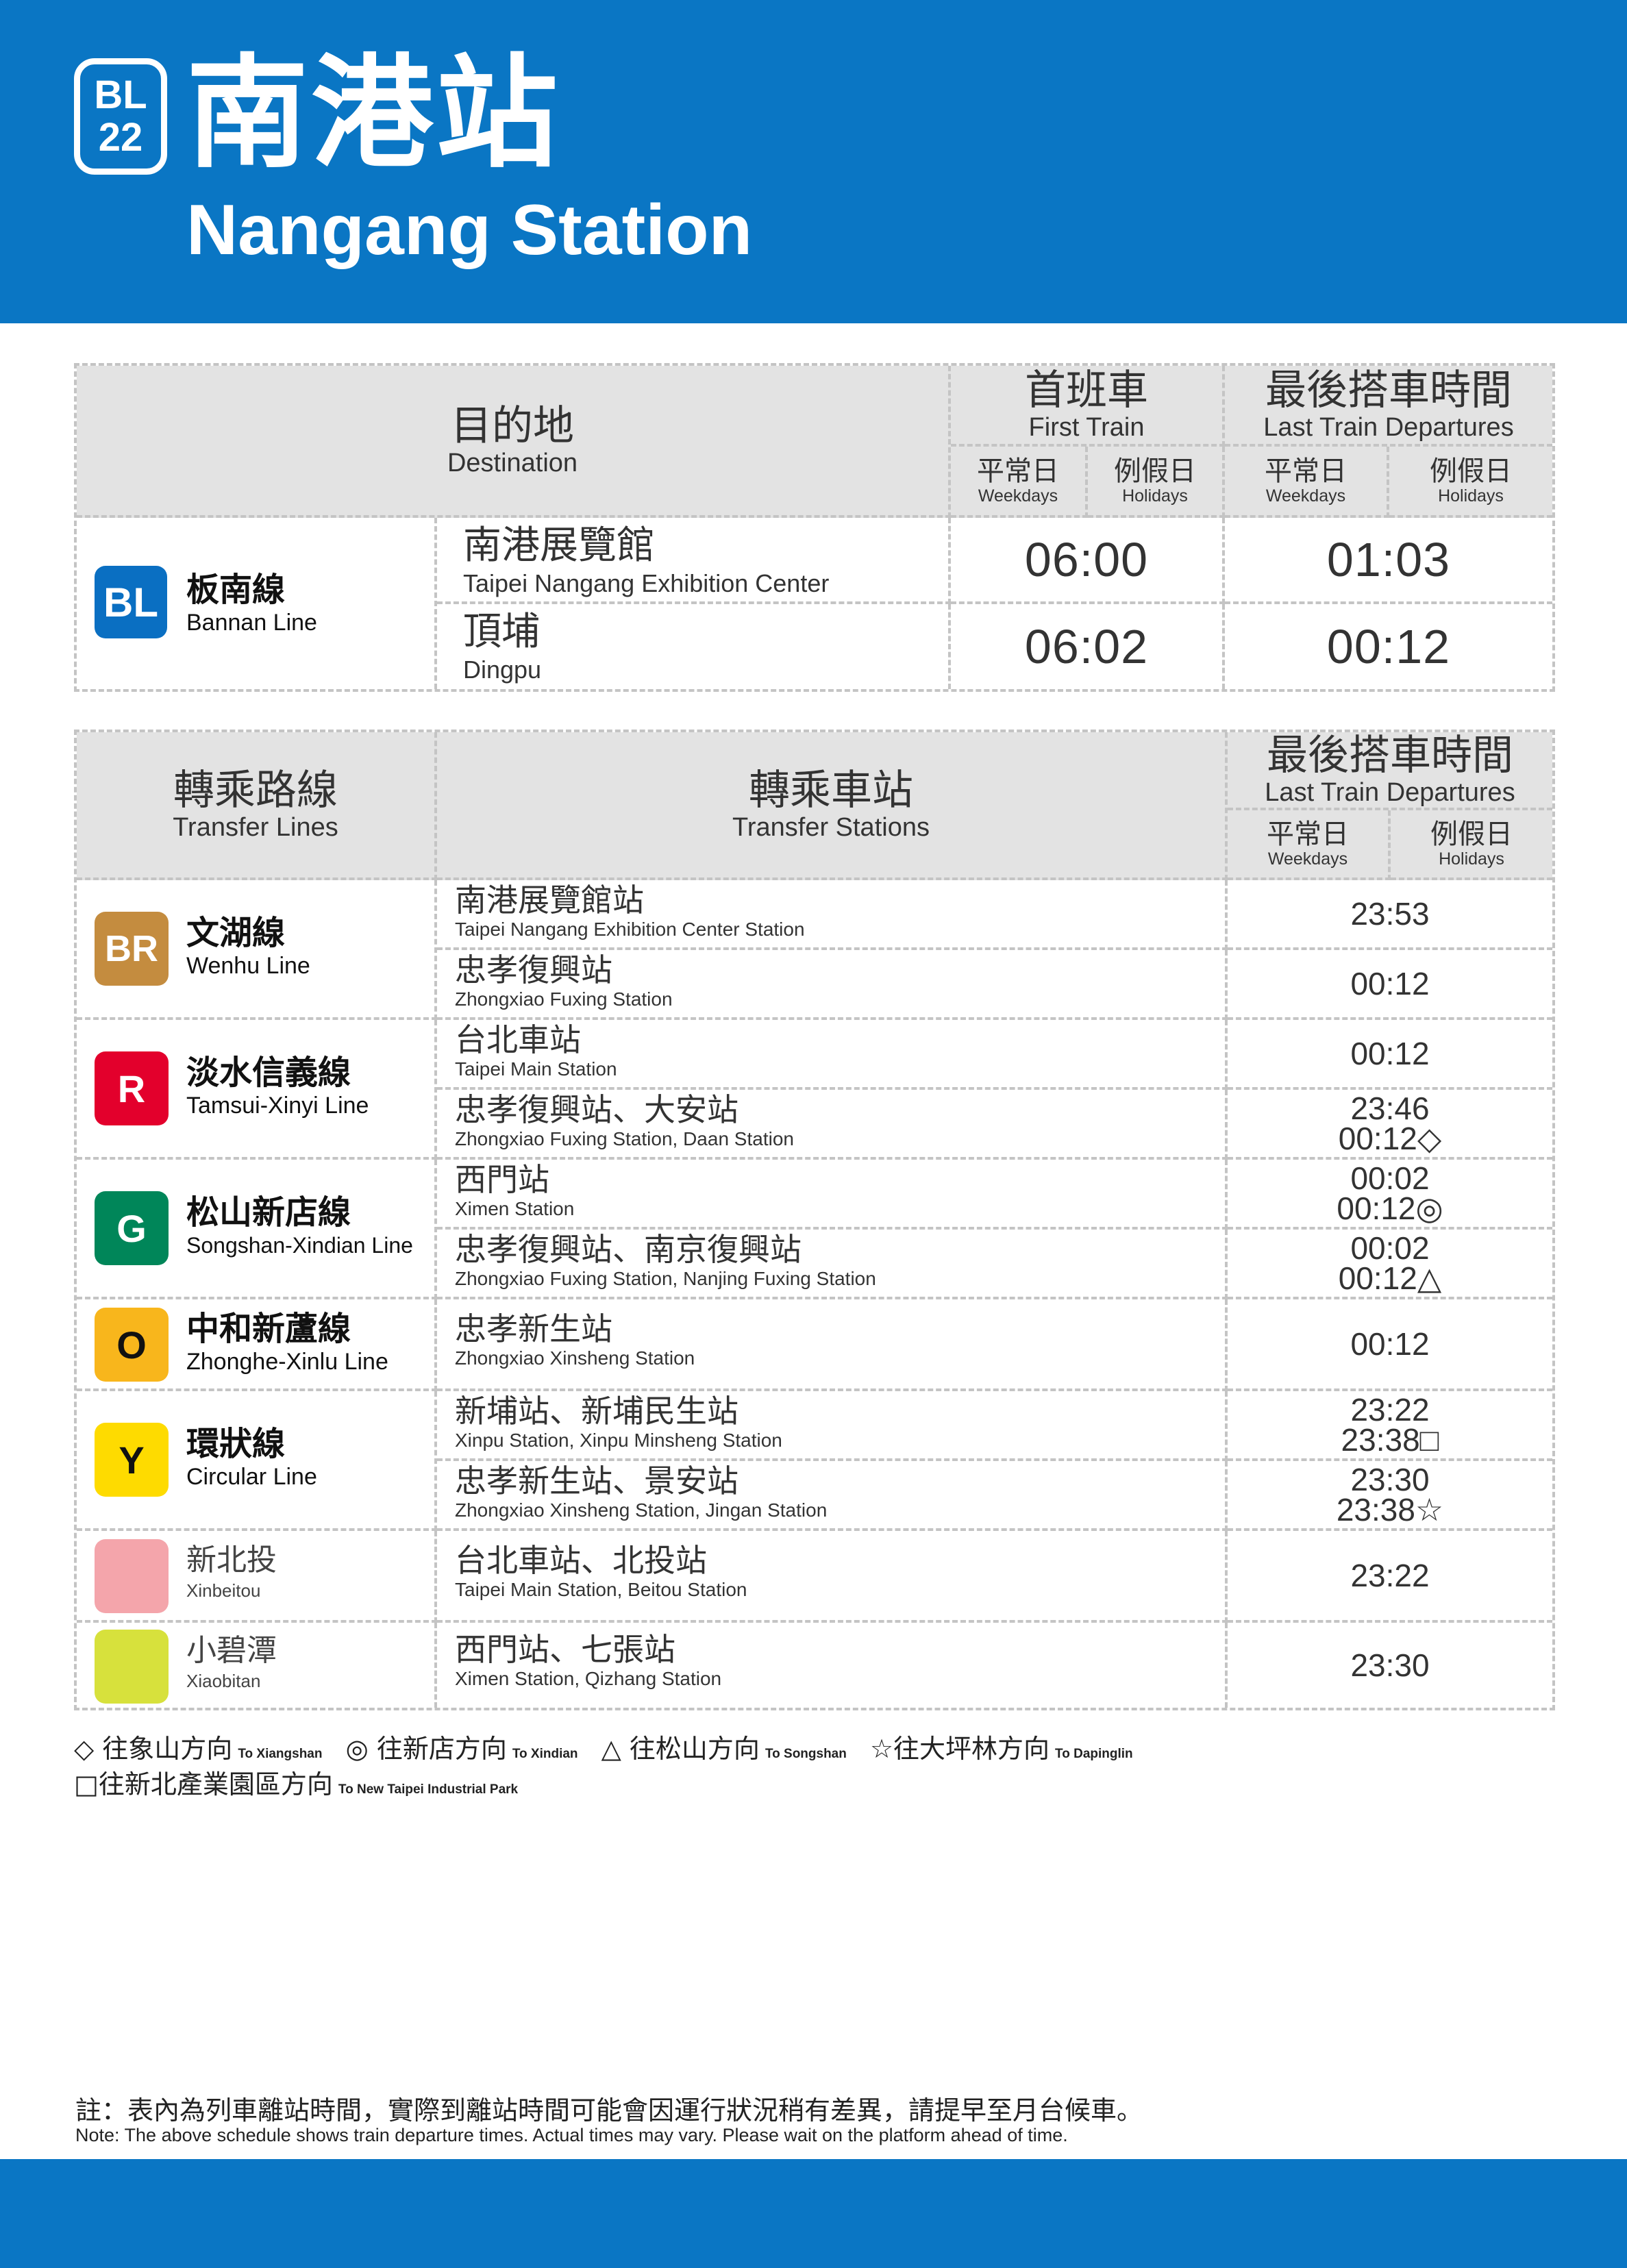  Describe the element at coordinates (1390, 1577) in the screenshot. I see `transfer-time-cell: 23:22` at that location.